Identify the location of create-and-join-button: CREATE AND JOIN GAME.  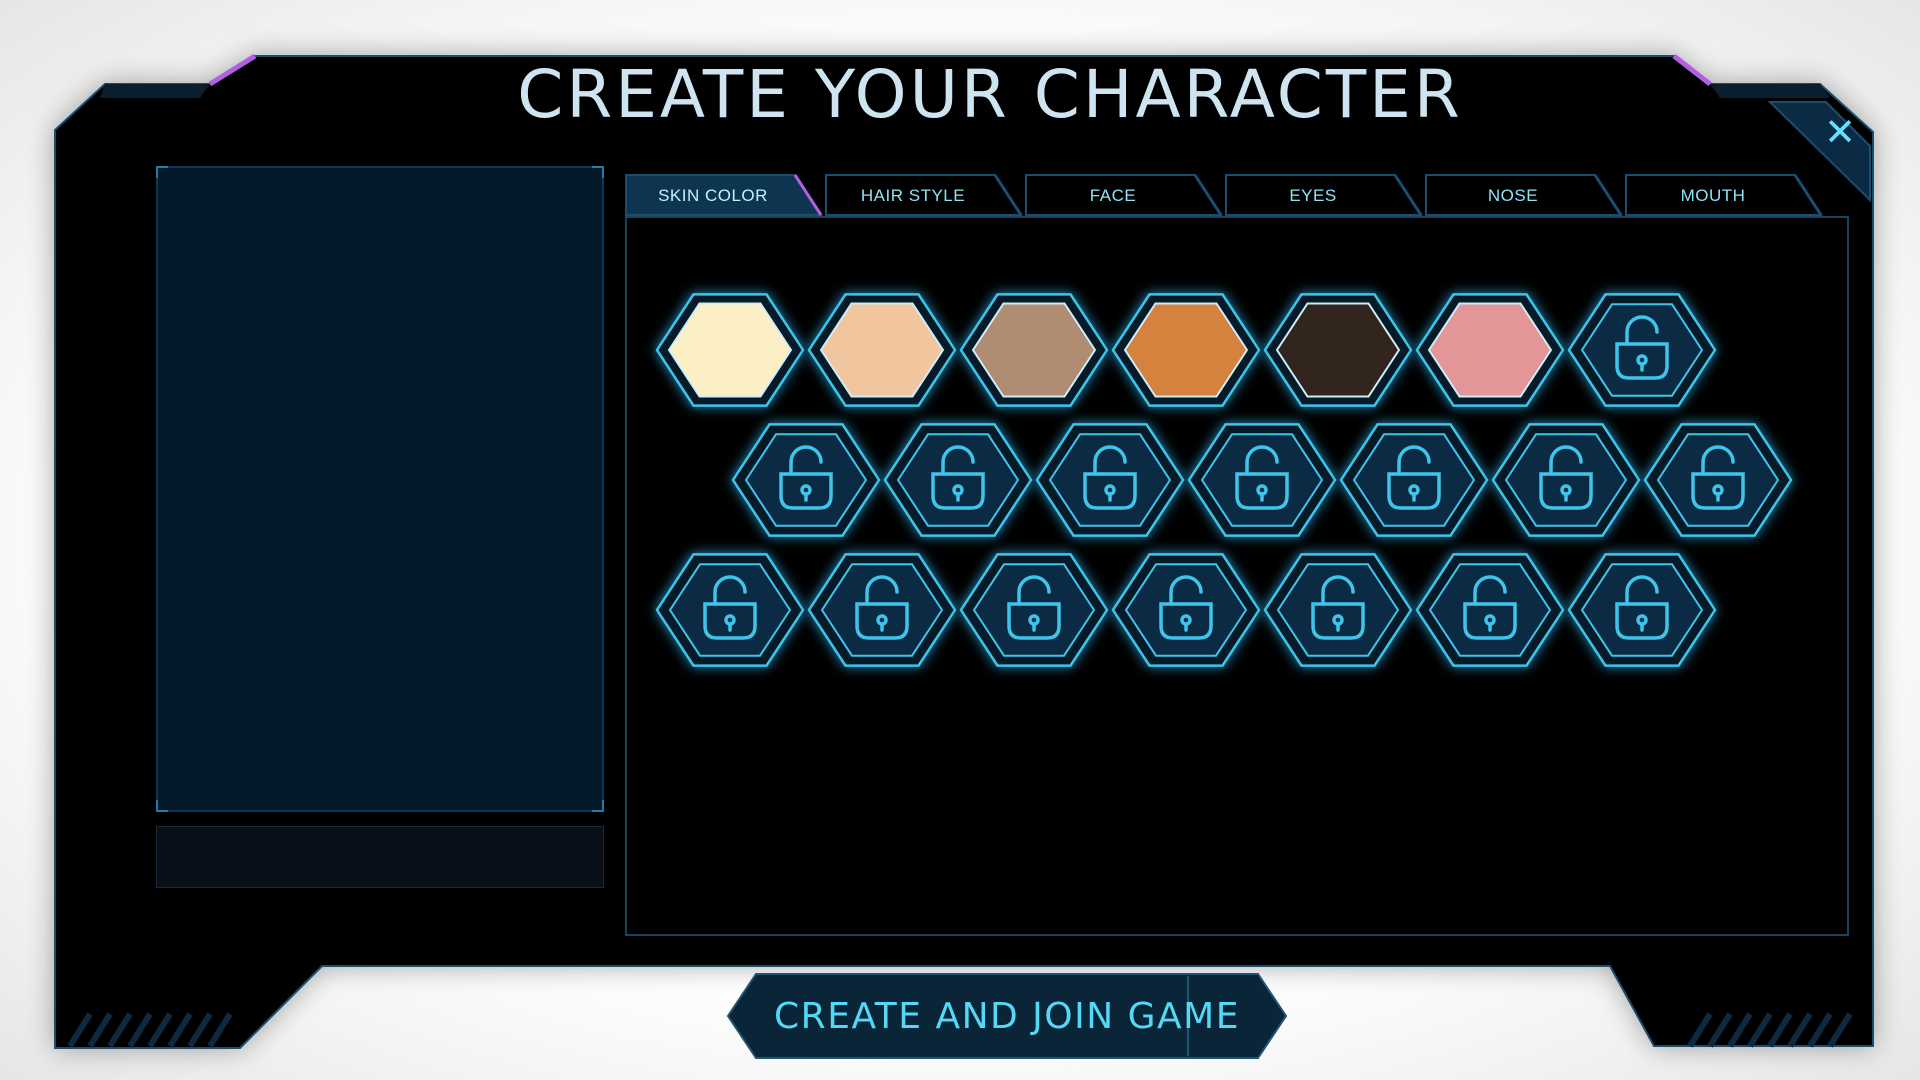
(1007, 1016).